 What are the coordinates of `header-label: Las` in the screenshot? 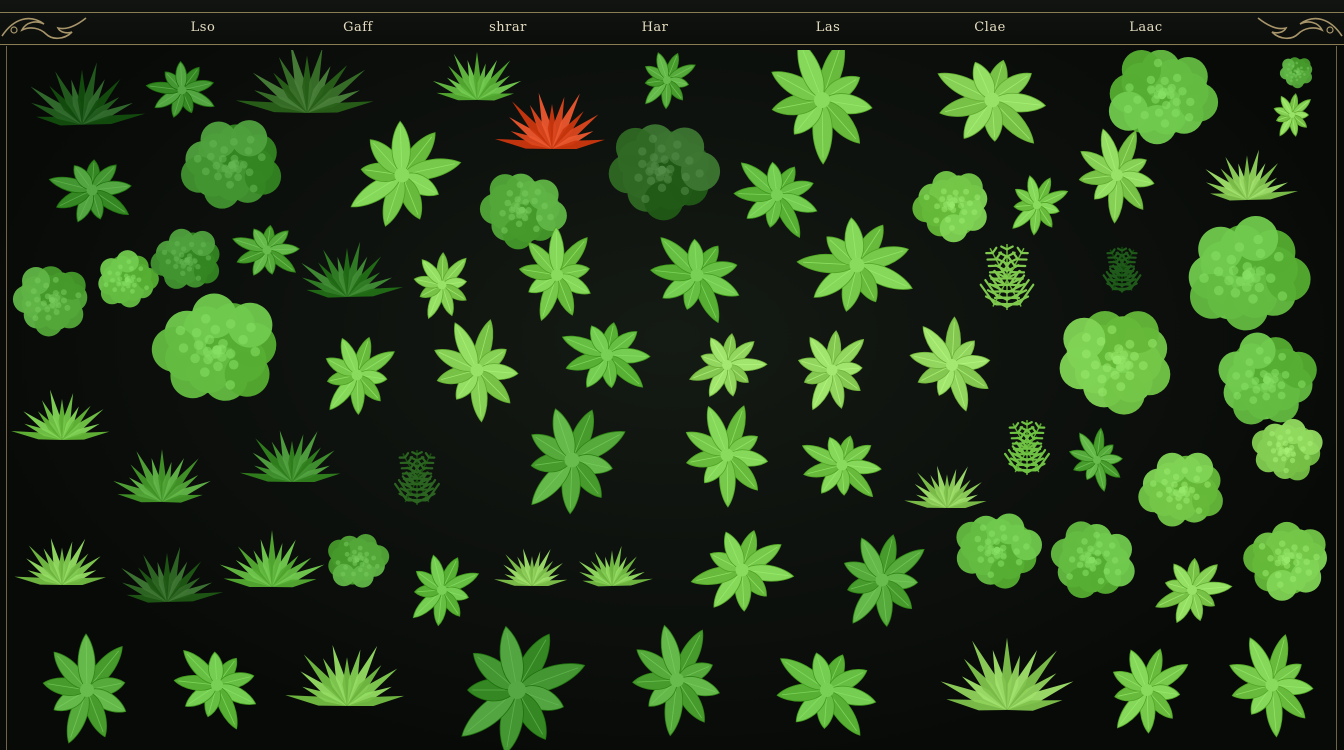 It's located at (828, 27).